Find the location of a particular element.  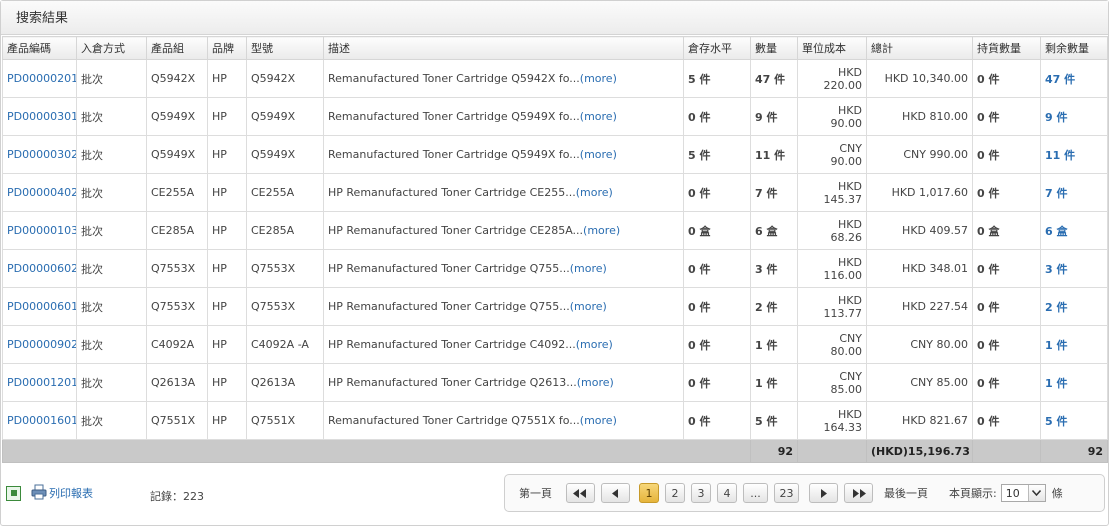

column-header: 持貨數量 is located at coordinates (1006, 48).